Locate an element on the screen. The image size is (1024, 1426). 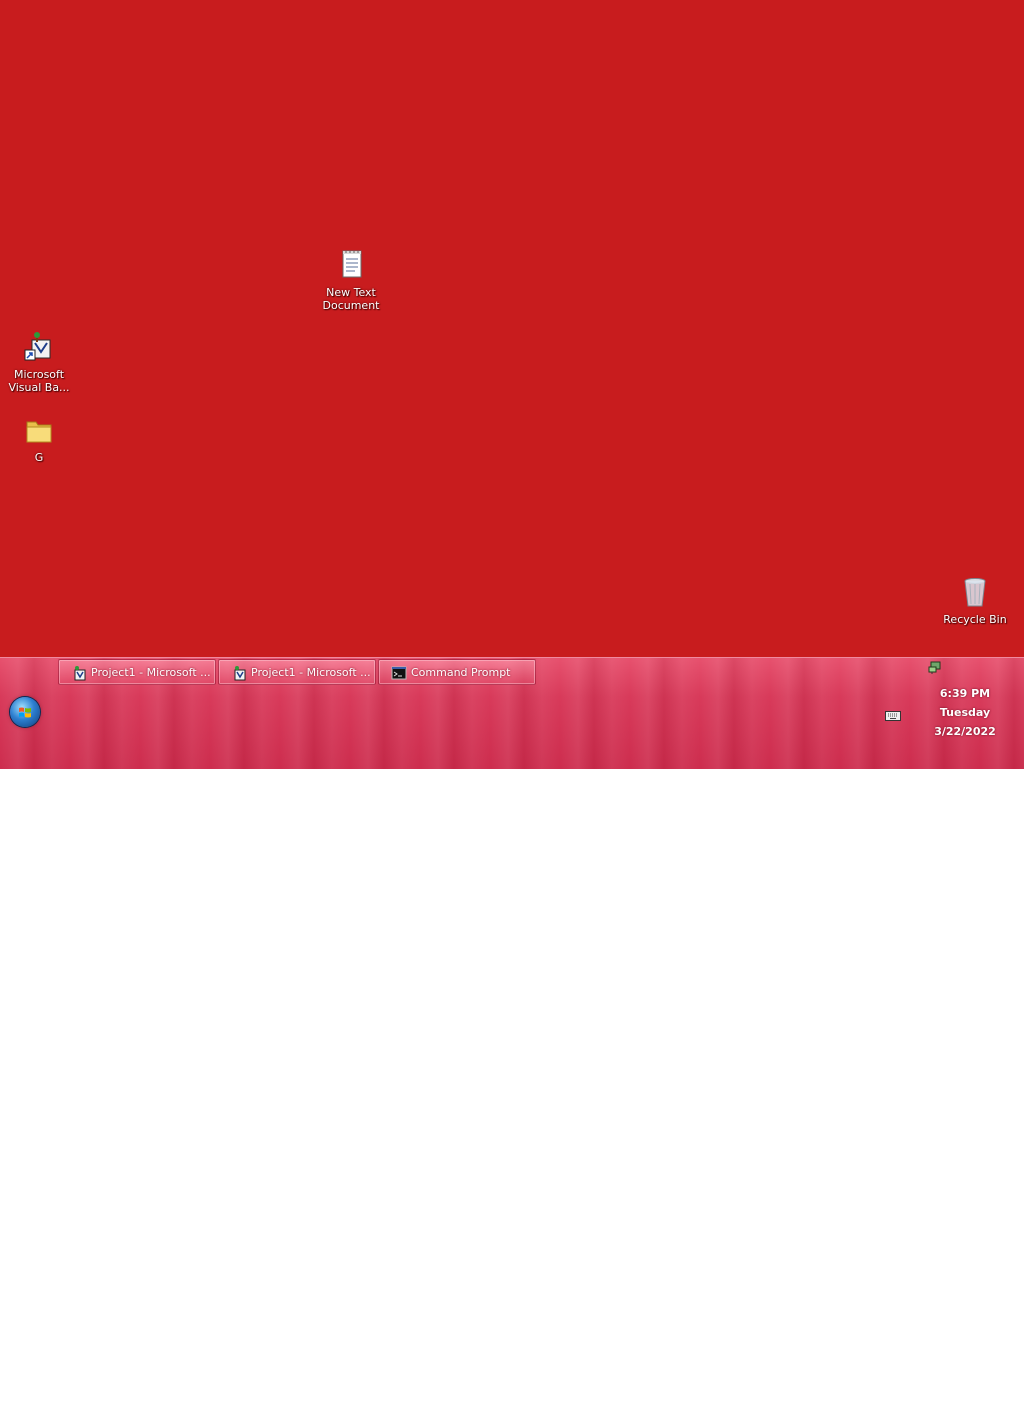
command-prompt-icon is located at coordinates (399, 673).